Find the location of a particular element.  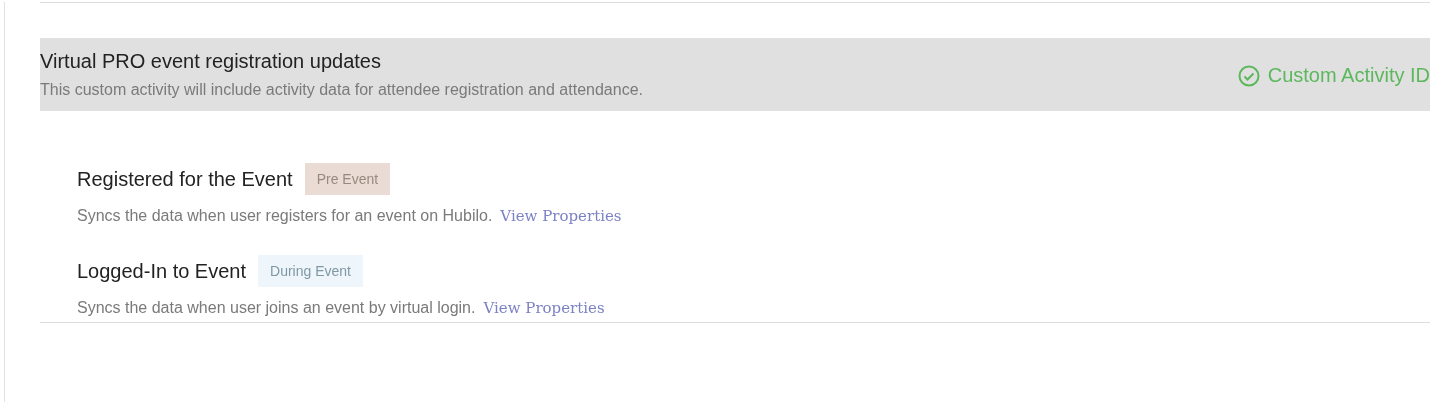

phase-tag: Pre Event is located at coordinates (347, 179).